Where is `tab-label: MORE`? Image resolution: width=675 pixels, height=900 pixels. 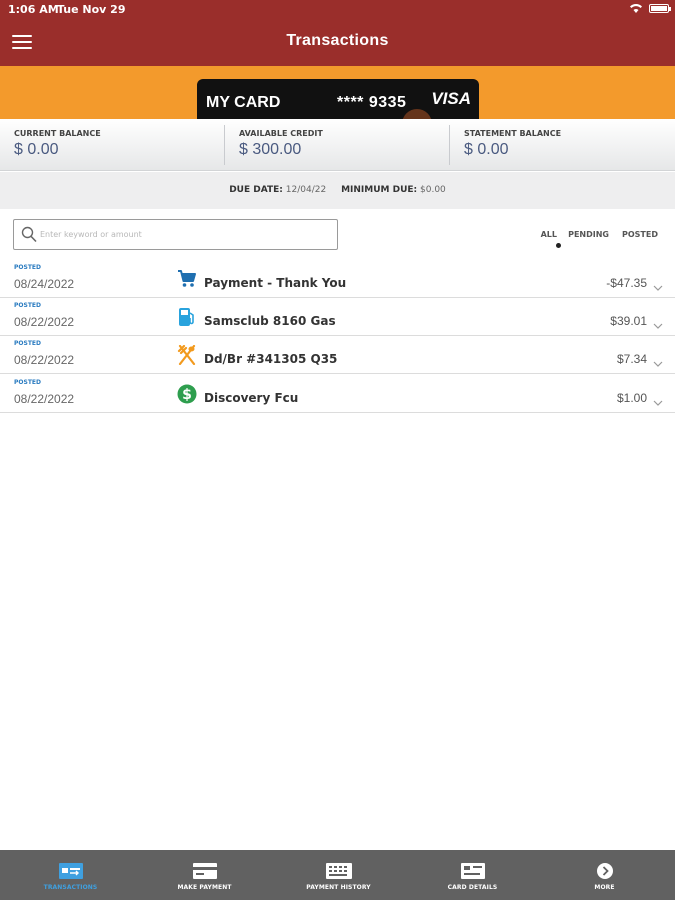 tab-label: MORE is located at coordinates (604, 887).